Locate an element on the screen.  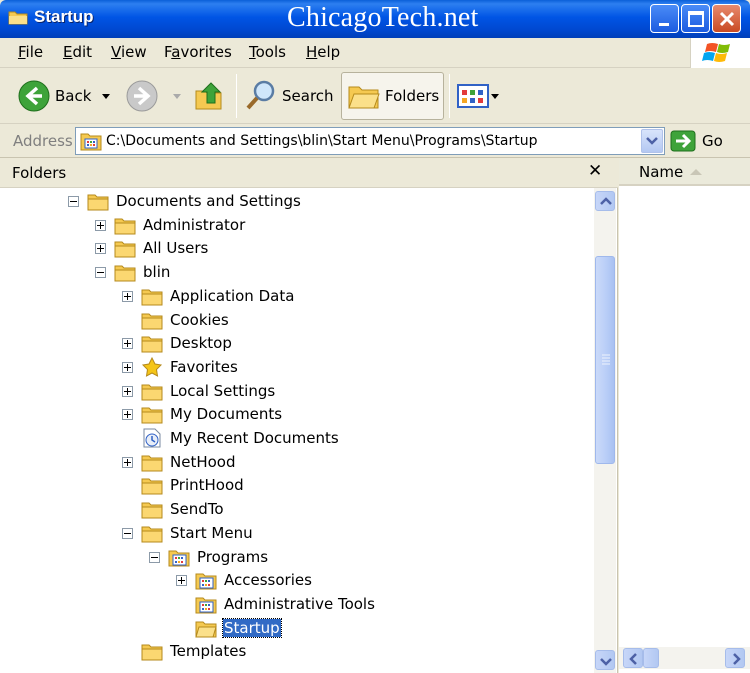
tree-item-local-settings: Local Settings is located at coordinates (199, 391).